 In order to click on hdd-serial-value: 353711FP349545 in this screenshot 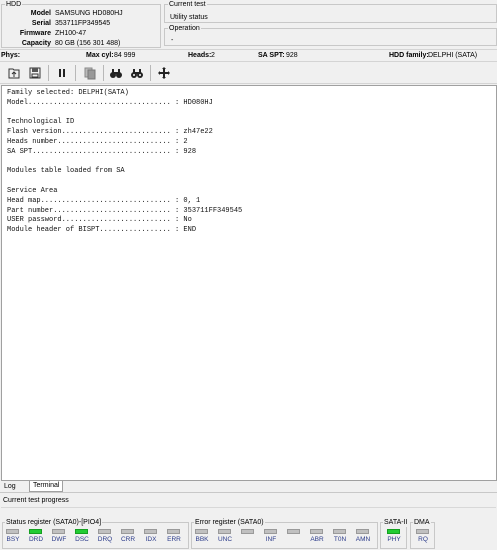, I will do `click(83, 23)`.